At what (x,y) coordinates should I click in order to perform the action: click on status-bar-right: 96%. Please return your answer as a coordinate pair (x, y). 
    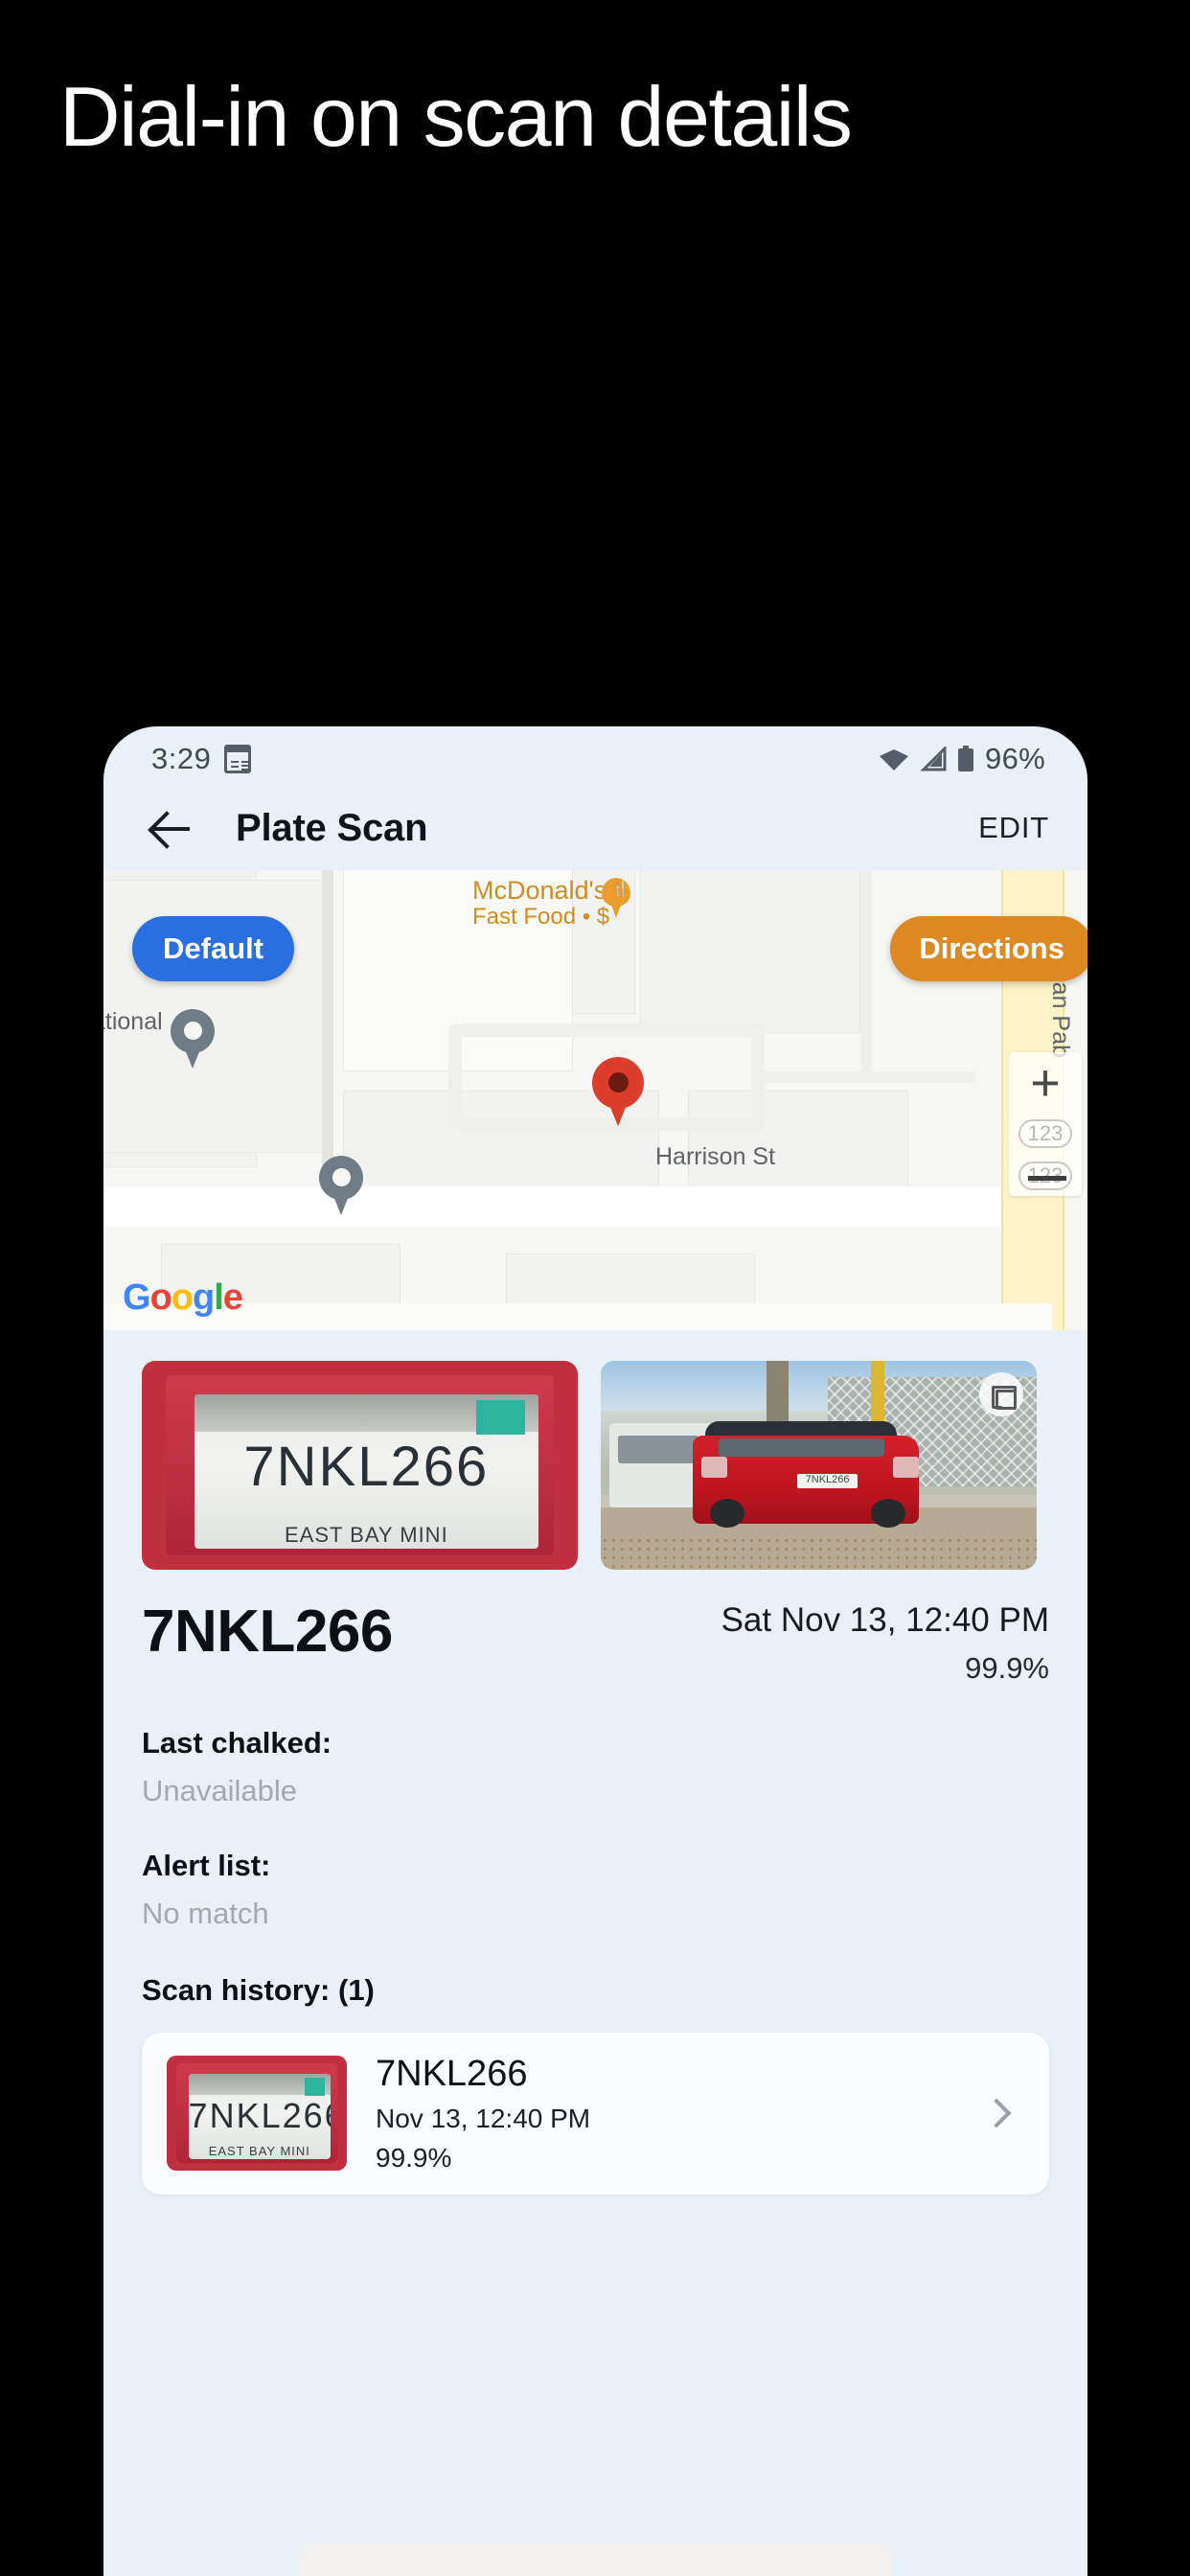
    Looking at the image, I should click on (962, 759).